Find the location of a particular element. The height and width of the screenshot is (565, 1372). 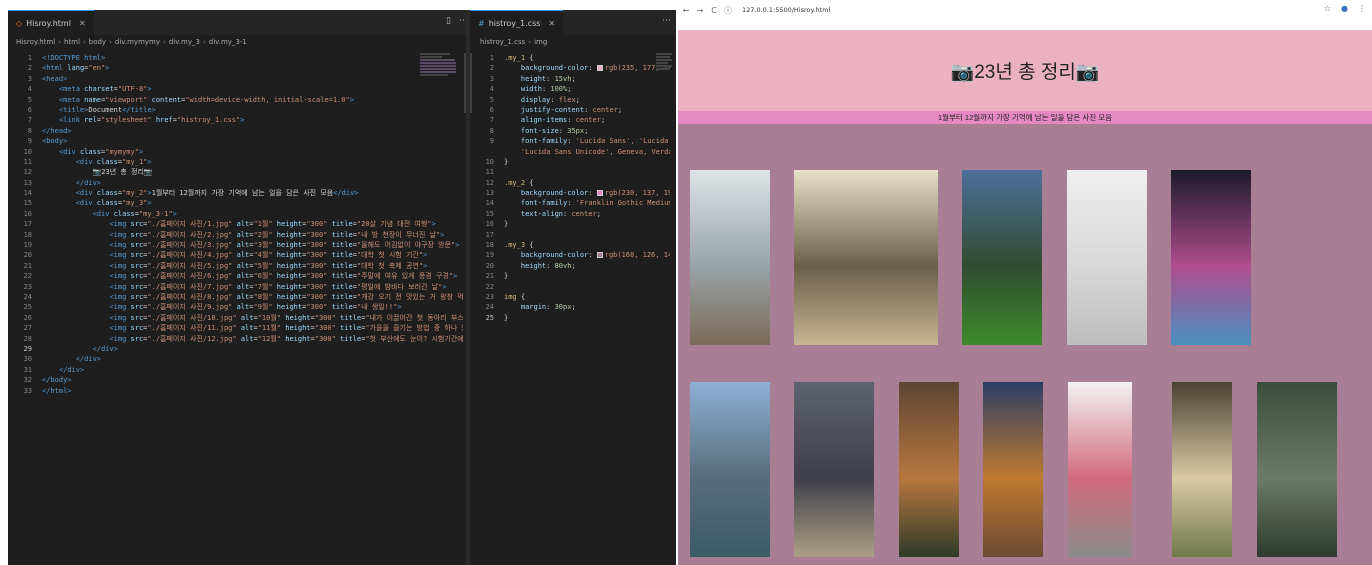

split-editor-icon: ▯ is located at coordinates (448, 21).